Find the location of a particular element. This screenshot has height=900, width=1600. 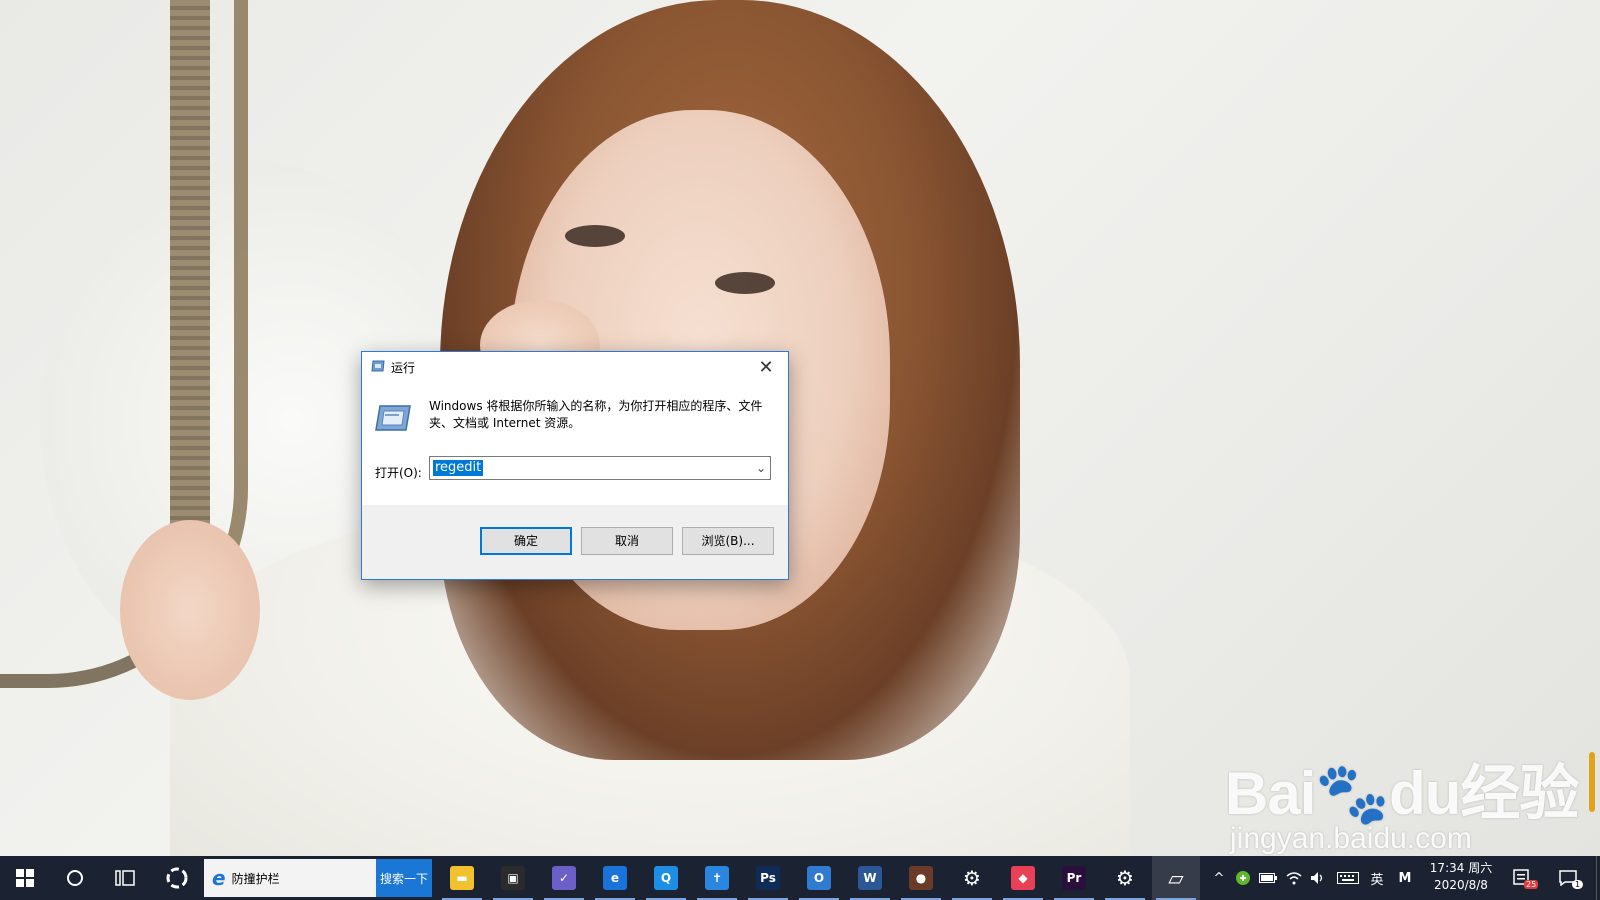

settings-icon: ⚙ is located at coordinates (972, 878).